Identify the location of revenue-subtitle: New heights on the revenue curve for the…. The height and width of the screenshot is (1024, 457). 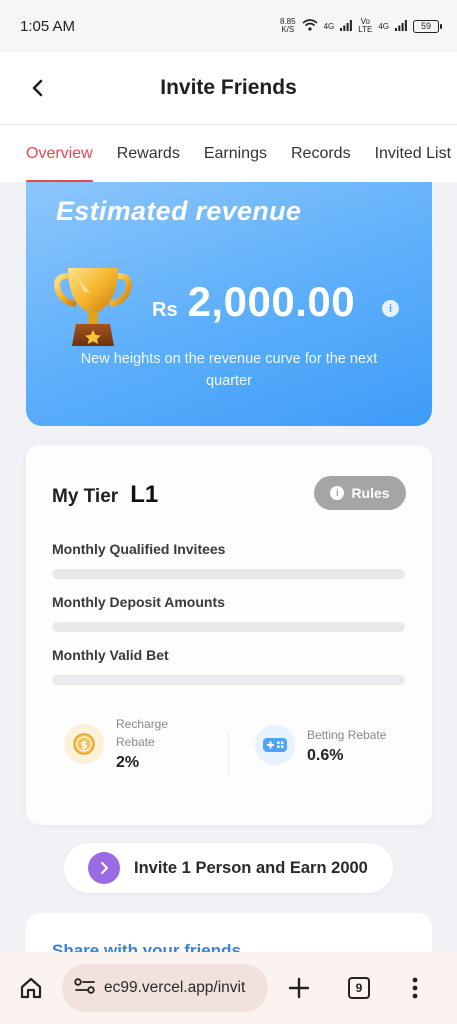
(229, 370).